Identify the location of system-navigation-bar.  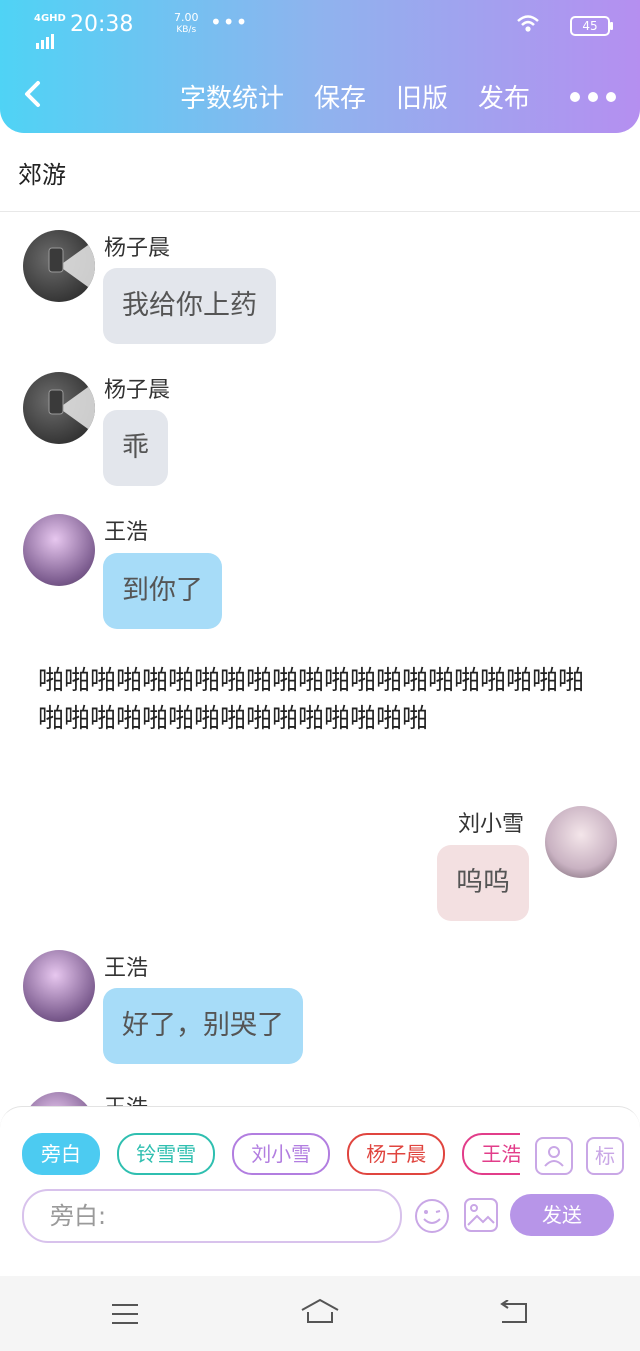
(320, 1313).